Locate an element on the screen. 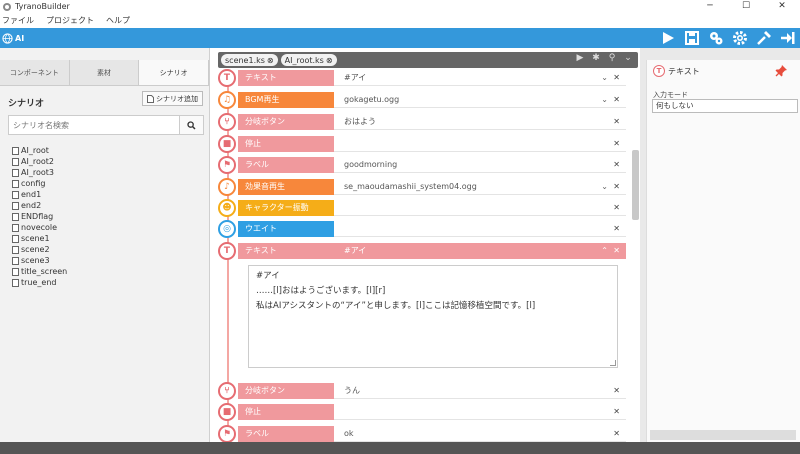 This screenshot has height=454, width=800. input-mode-select: 何もしない is located at coordinates (725, 106).